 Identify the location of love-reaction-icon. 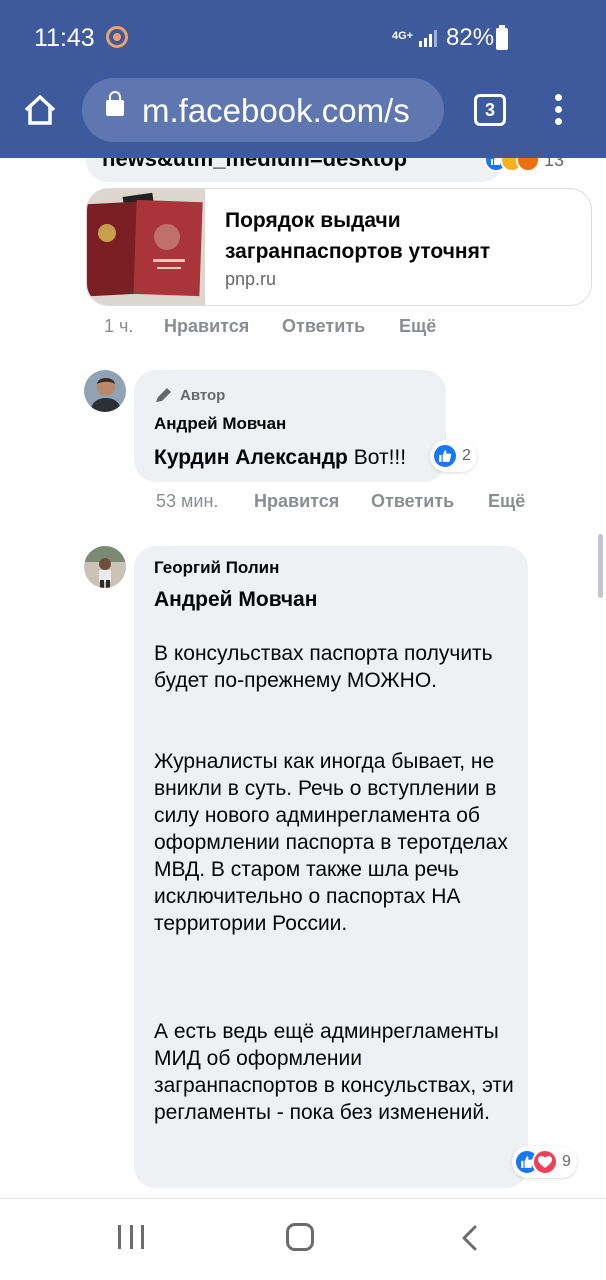
(545, 1162).